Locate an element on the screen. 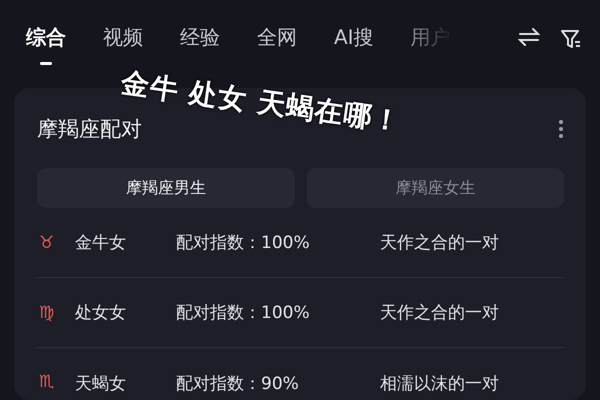 The image size is (600, 400). filter-icon is located at coordinates (571, 39).